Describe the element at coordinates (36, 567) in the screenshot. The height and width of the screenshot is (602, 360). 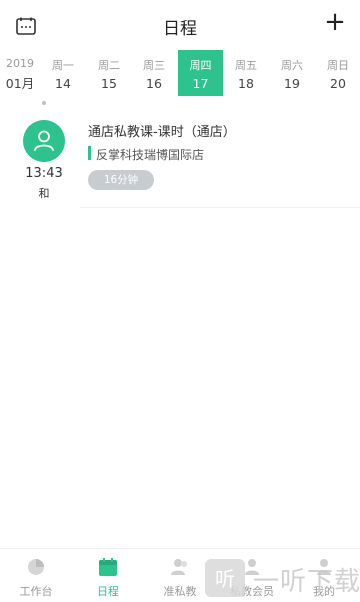
I see `pie-chart-icon` at that location.